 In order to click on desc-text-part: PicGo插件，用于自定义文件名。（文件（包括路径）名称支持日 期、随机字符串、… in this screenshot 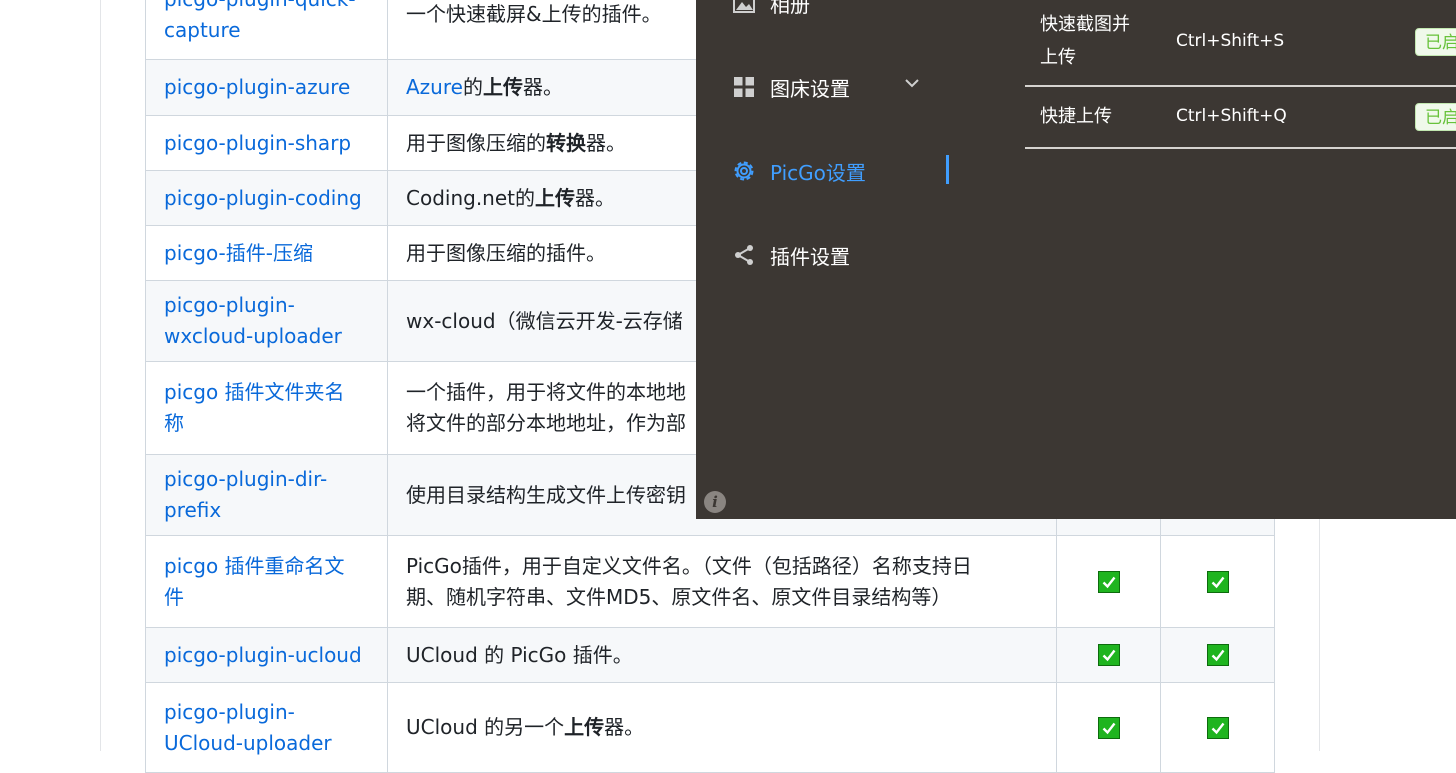, I will do `click(689, 581)`.